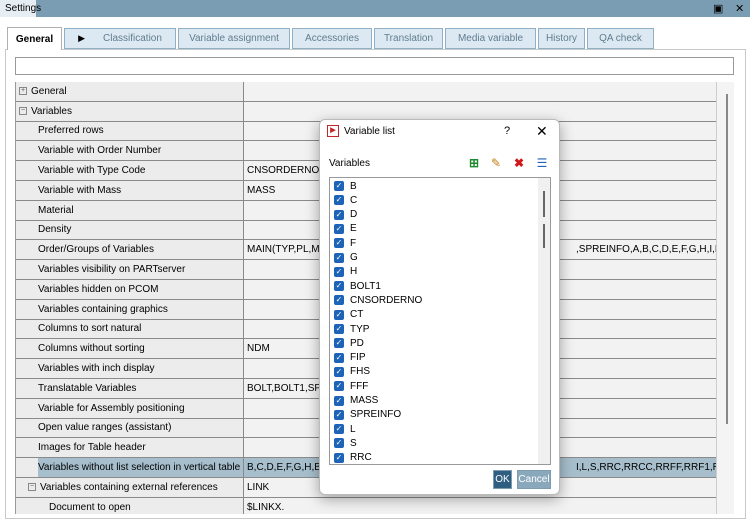 The height and width of the screenshot is (519, 750). Describe the element at coordinates (91, 349) in the screenshot. I see `row-label: Columns without sorting` at that location.